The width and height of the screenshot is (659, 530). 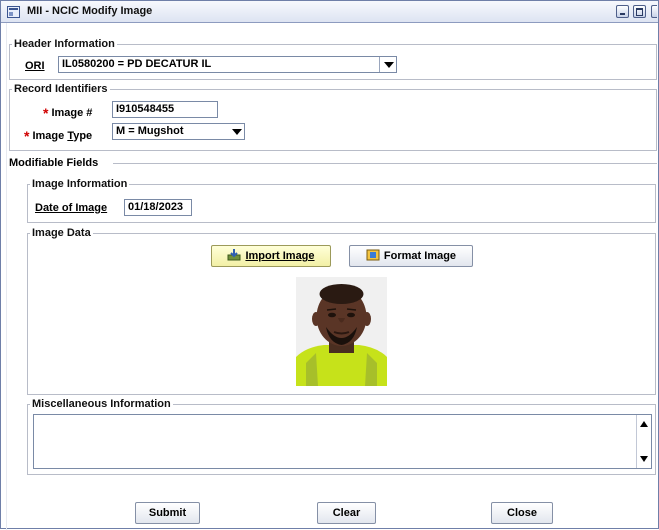 I want to click on window-title: MII - NCIC Modify Image, so click(x=90, y=11).